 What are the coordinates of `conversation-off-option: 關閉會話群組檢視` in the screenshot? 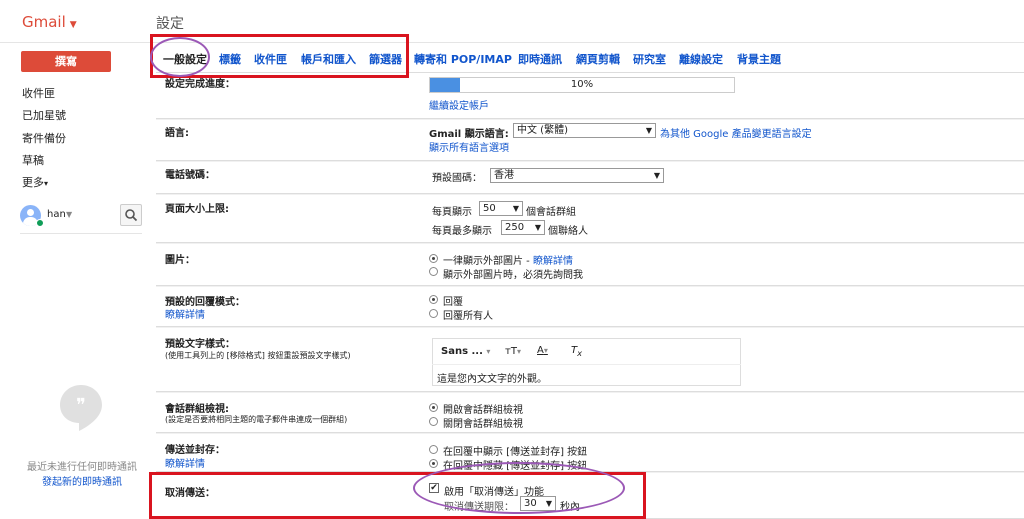 It's located at (483, 424).